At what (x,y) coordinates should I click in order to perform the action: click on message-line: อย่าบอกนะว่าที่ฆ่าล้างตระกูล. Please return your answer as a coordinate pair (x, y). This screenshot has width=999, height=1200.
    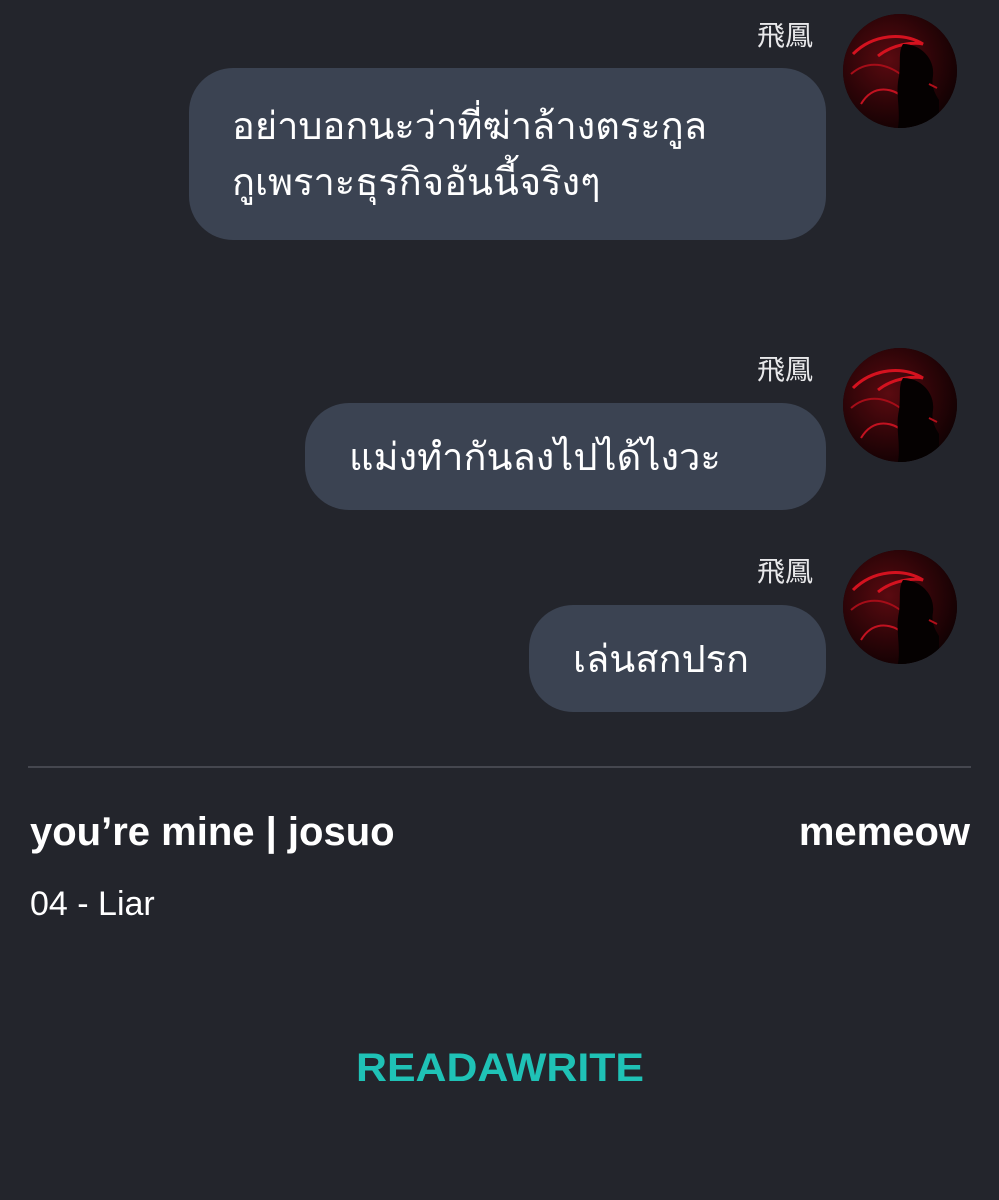
    Looking at the image, I should click on (469, 126).